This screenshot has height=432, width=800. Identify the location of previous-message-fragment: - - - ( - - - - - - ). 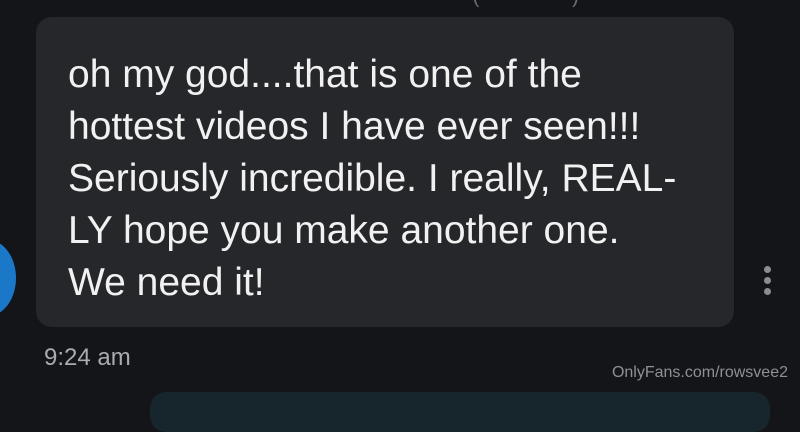
(505, 4).